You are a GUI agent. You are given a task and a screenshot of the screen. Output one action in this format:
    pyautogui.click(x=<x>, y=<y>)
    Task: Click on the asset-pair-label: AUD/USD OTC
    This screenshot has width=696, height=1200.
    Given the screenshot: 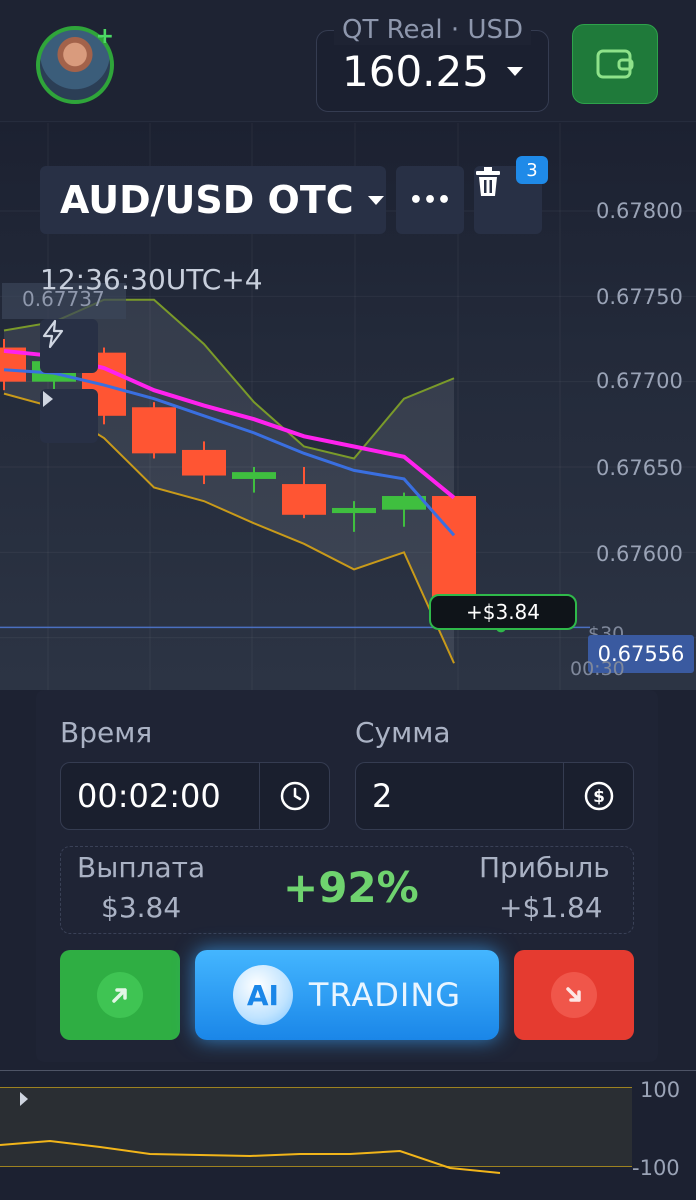 What is the action you would take?
    pyautogui.click(x=207, y=200)
    